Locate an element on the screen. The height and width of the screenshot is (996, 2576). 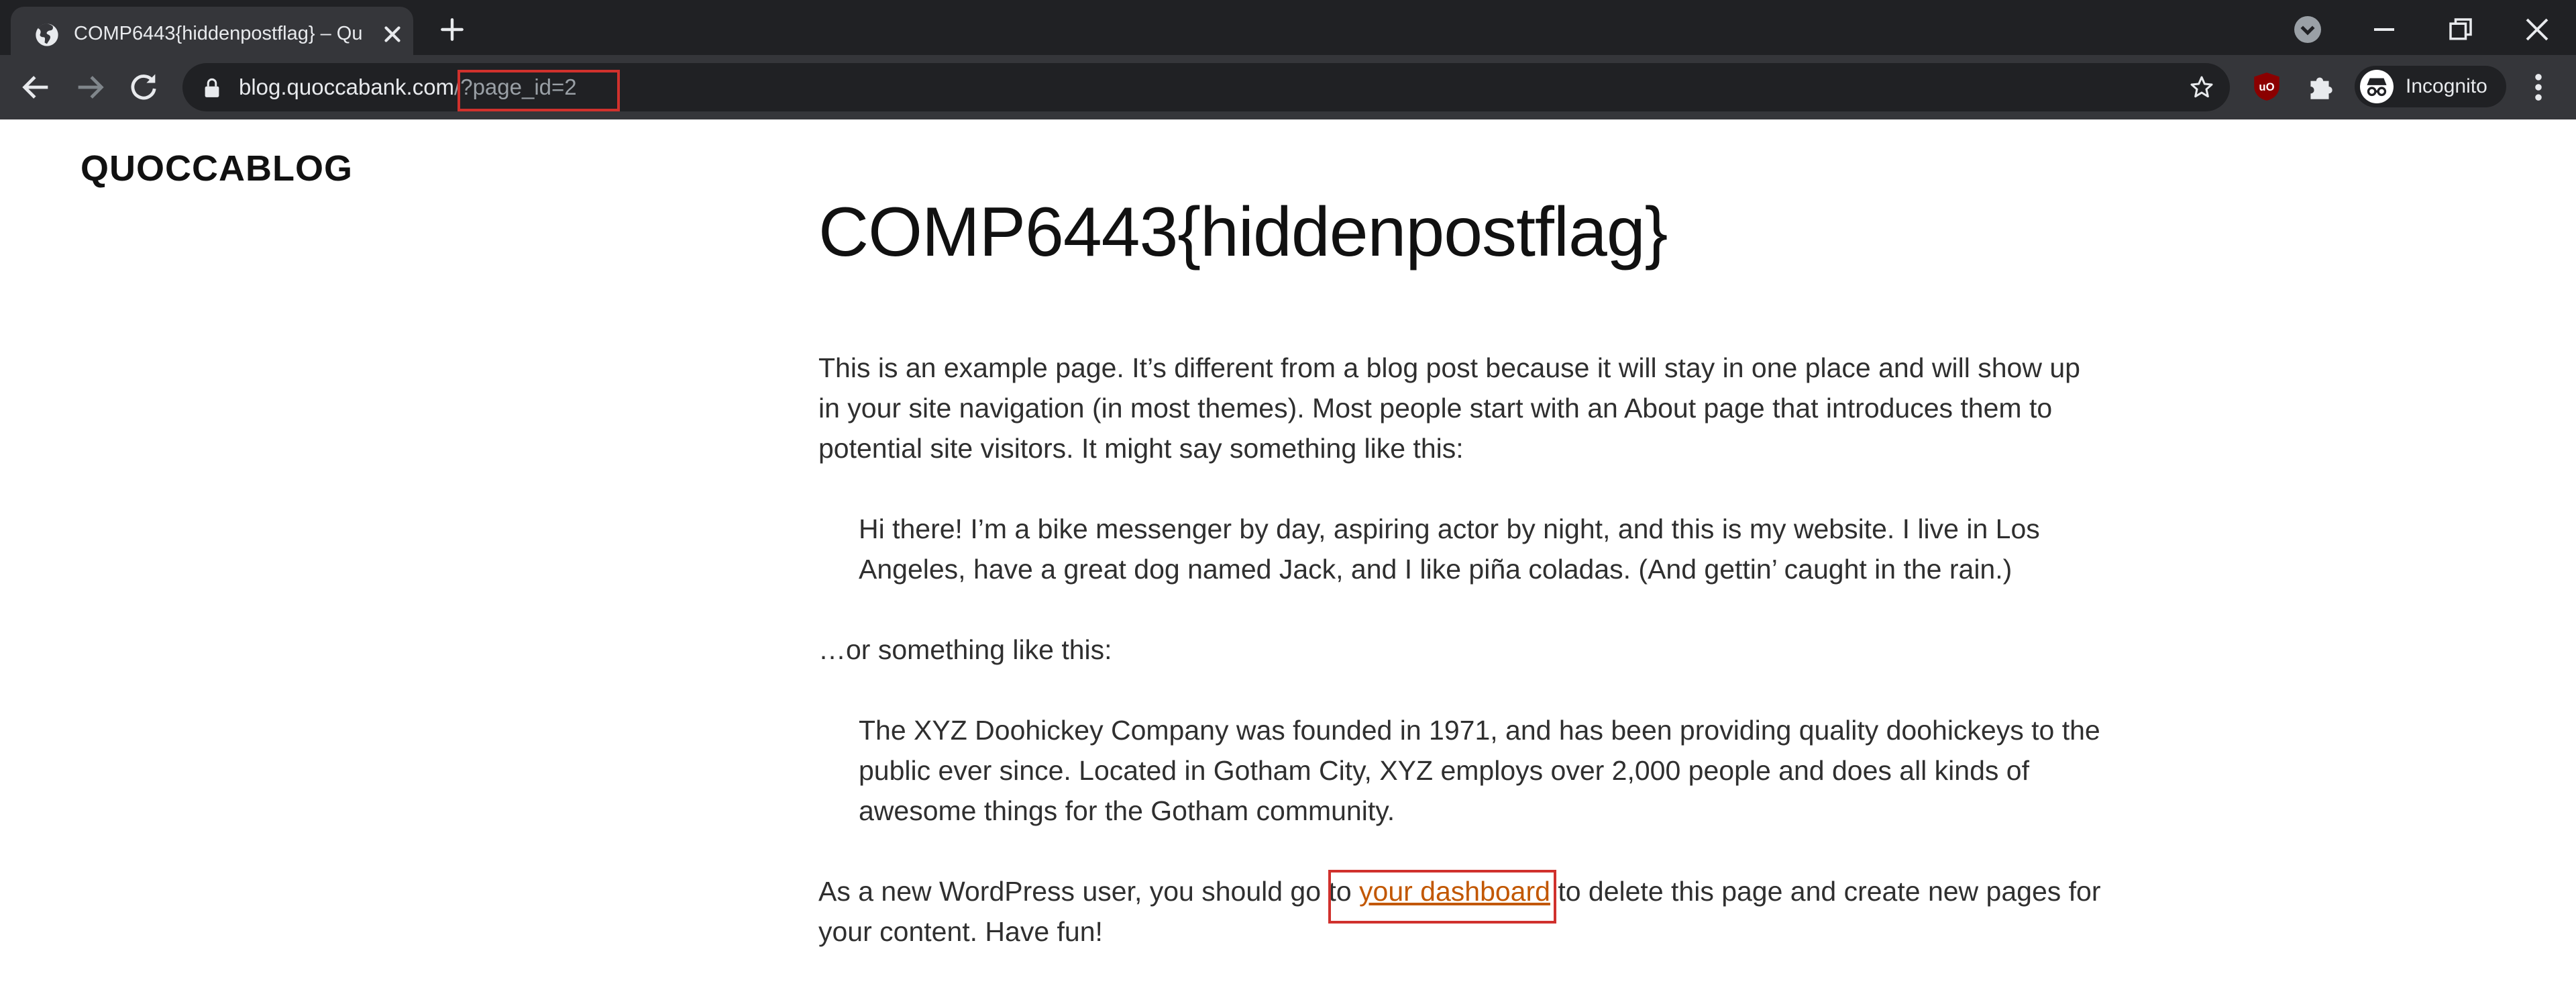
profile-button: Incognito is located at coordinates (2430, 87).